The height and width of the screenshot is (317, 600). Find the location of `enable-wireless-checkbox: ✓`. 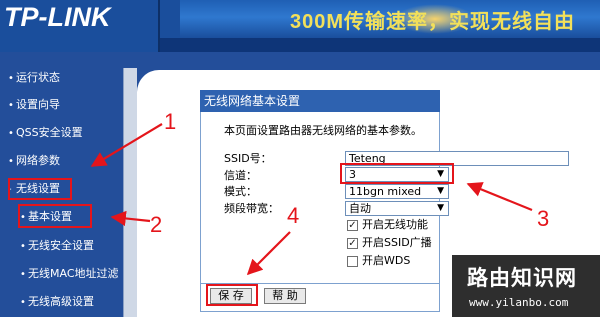

enable-wireless-checkbox: ✓ is located at coordinates (352, 225).